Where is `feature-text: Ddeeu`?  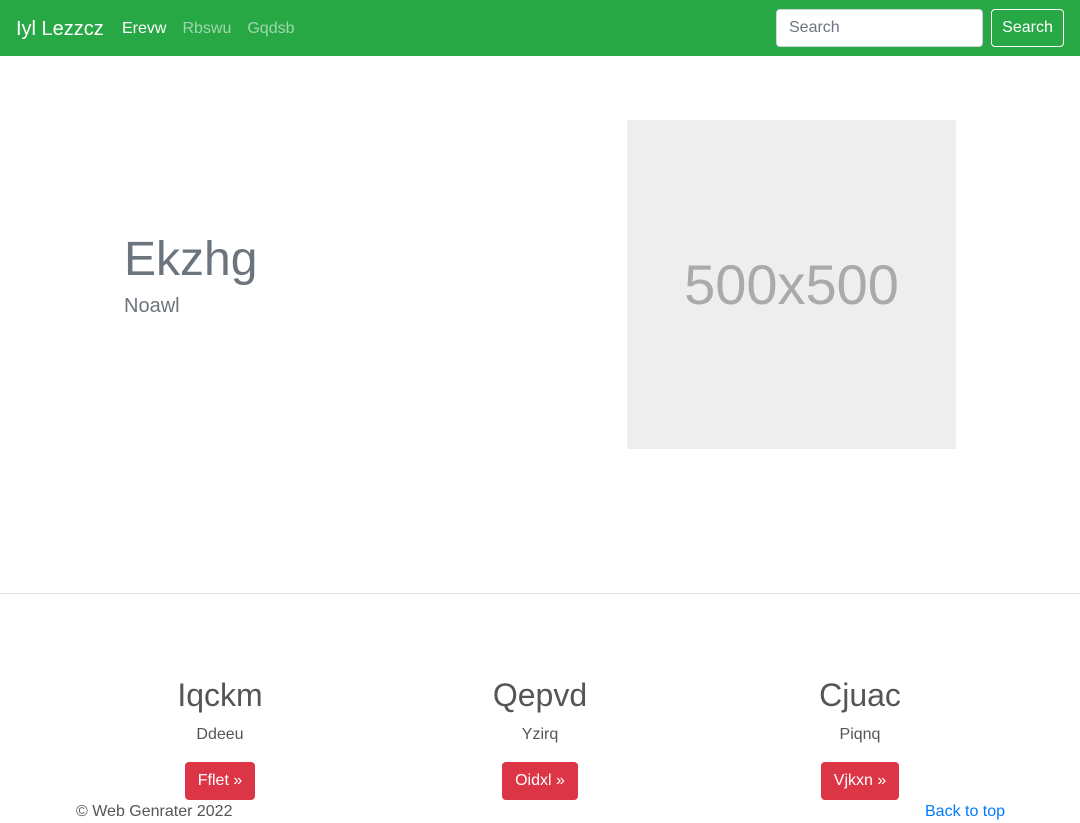
feature-text: Ddeeu is located at coordinates (220, 734).